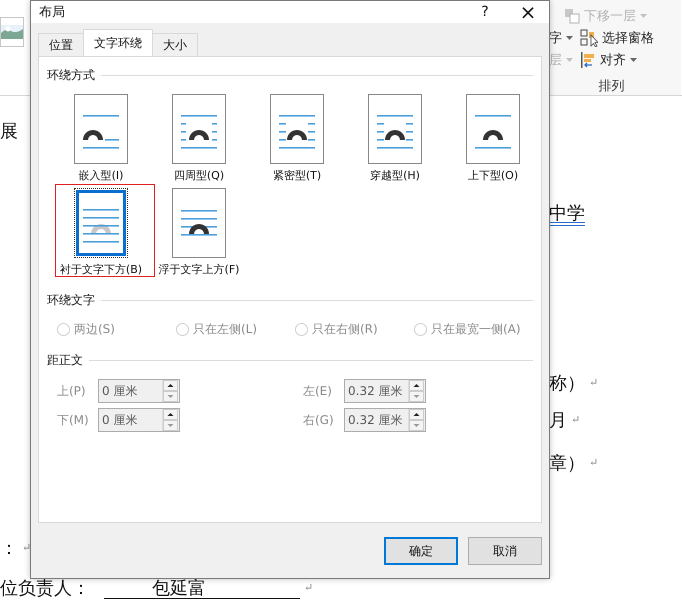  What do you see at coordinates (12, 32) in the screenshot?
I see `picture-style-icon` at bounding box center [12, 32].